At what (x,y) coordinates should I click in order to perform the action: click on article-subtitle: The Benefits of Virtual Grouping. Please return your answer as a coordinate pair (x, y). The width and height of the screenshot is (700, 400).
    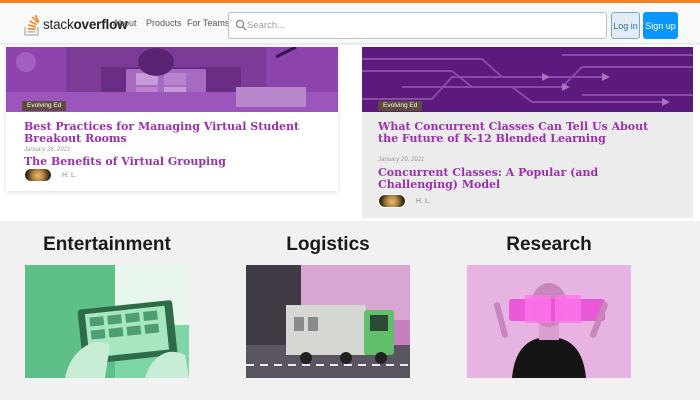
    Looking at the image, I should click on (174, 162).